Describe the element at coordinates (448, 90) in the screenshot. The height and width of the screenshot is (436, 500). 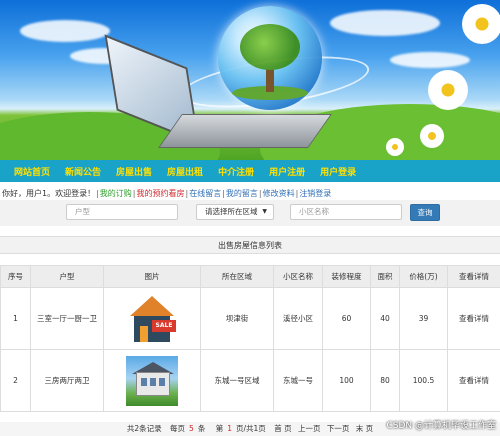
I see `daisy-flower` at that location.